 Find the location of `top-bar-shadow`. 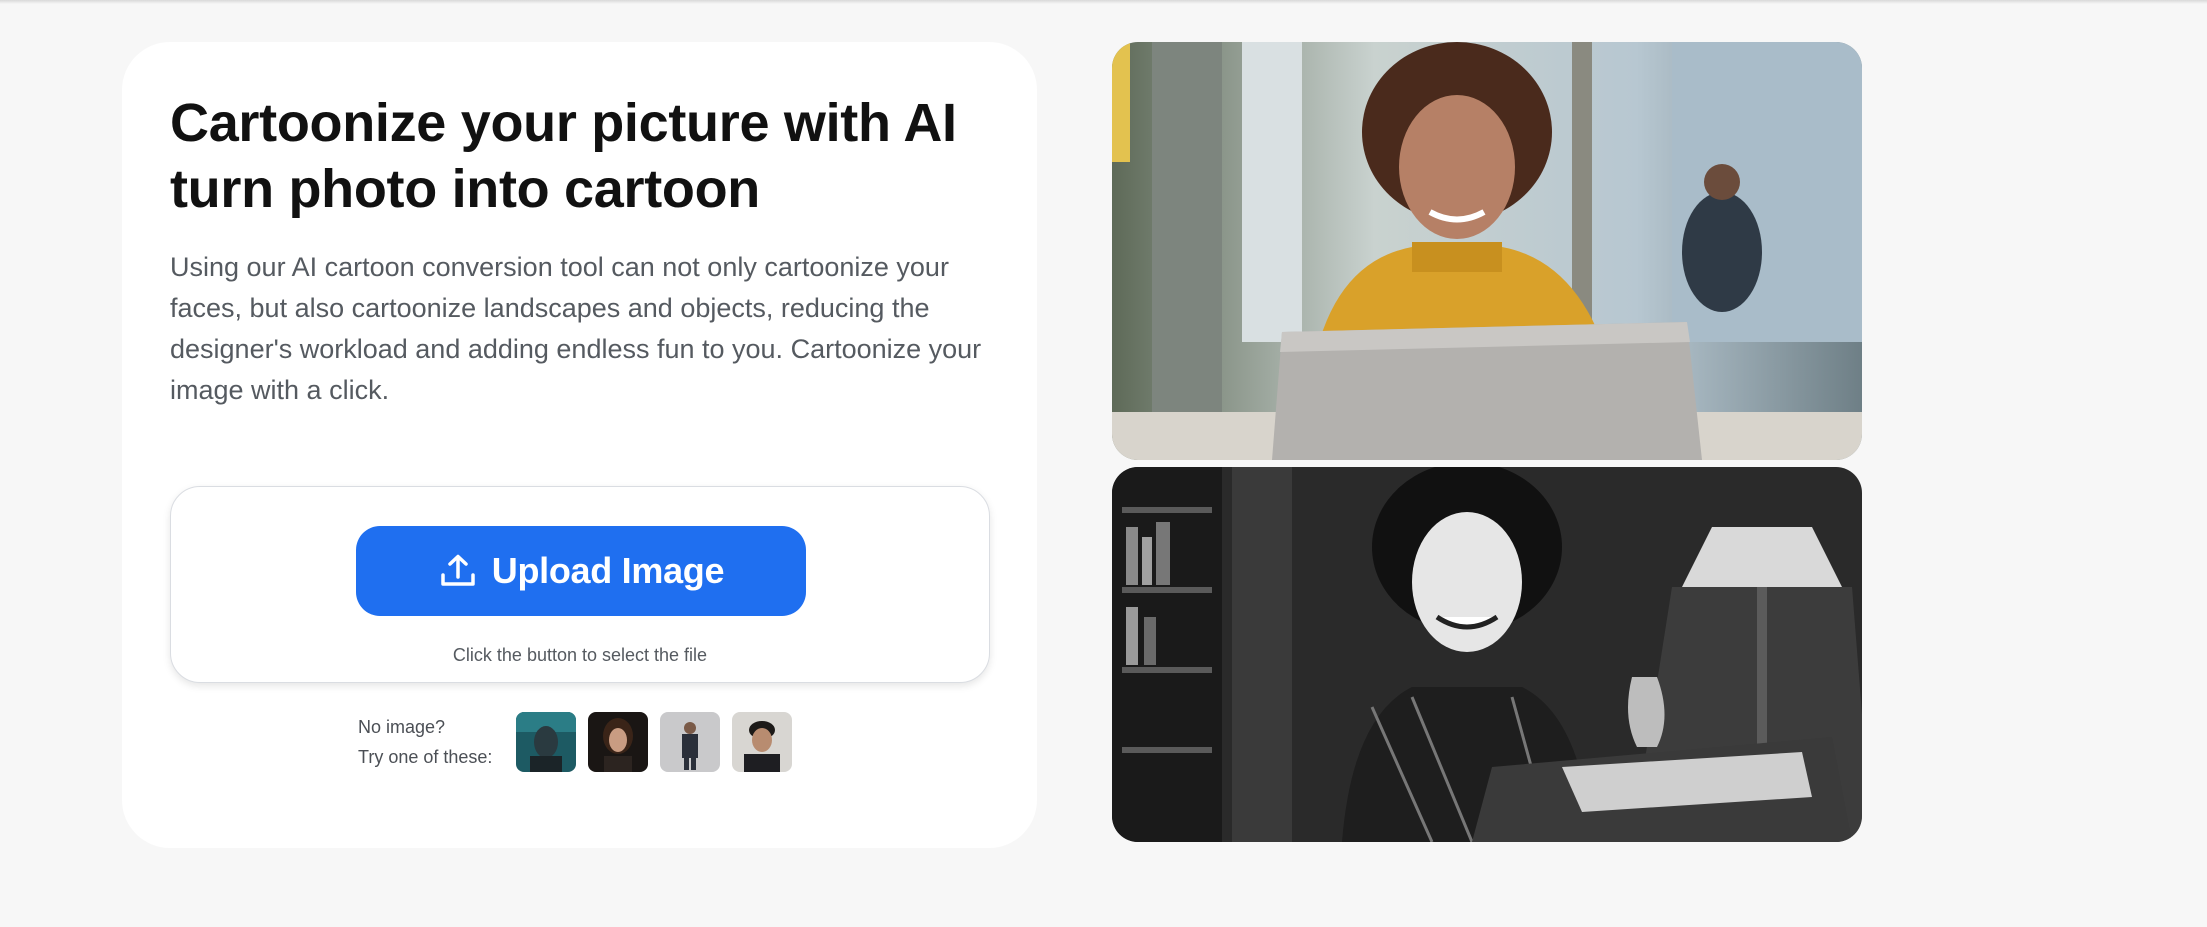

top-bar-shadow is located at coordinates (1103, 2).